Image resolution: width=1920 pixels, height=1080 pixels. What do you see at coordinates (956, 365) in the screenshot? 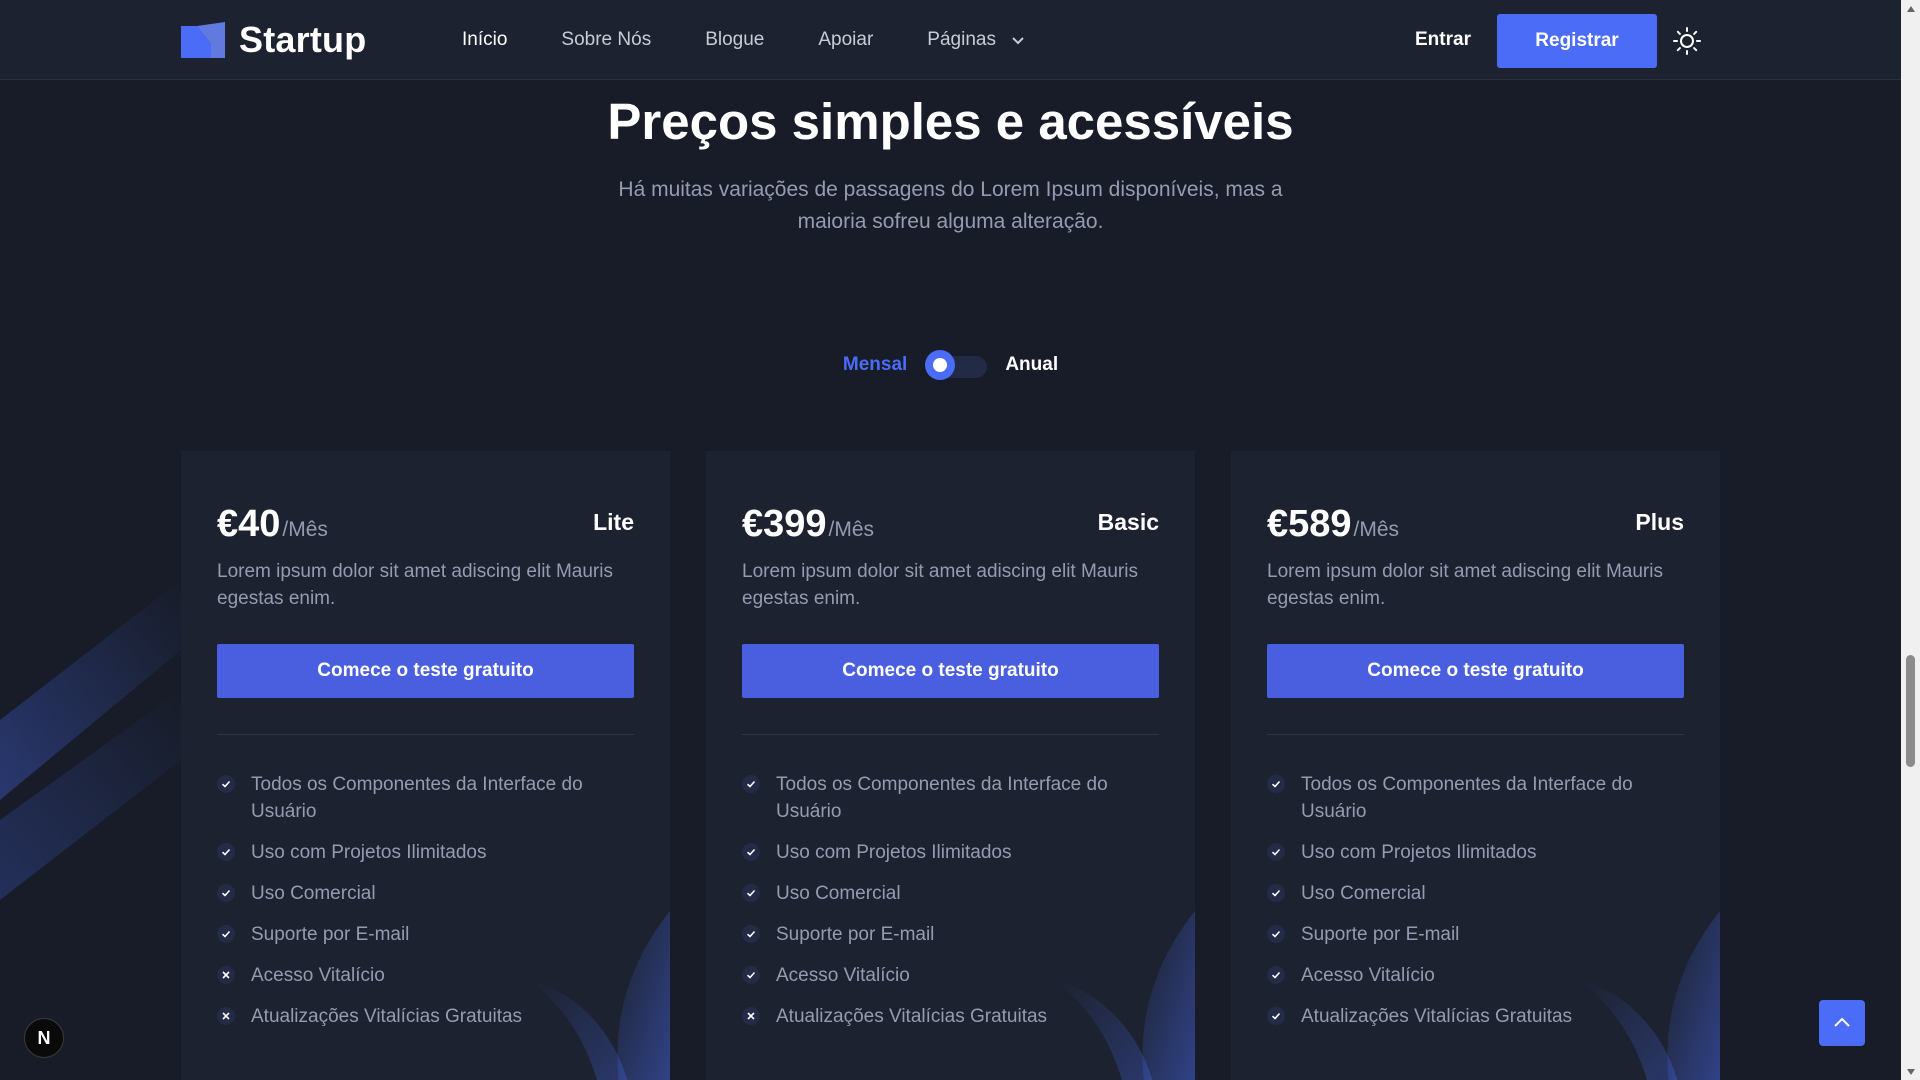
I see `billing-toggle` at bounding box center [956, 365].